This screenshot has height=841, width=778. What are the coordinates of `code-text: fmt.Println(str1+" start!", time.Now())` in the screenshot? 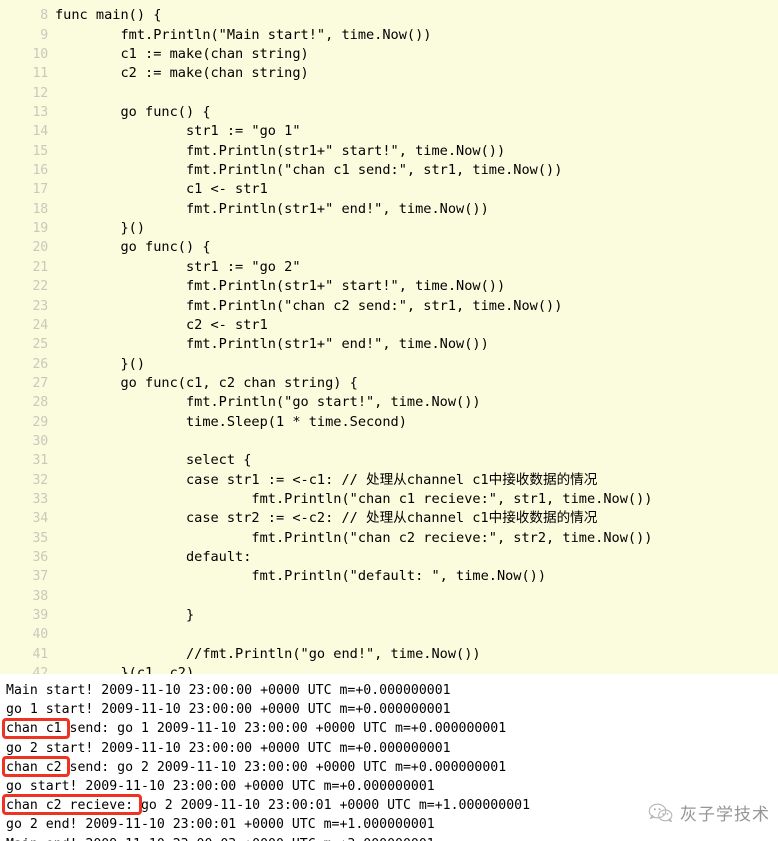 It's located at (280, 286).